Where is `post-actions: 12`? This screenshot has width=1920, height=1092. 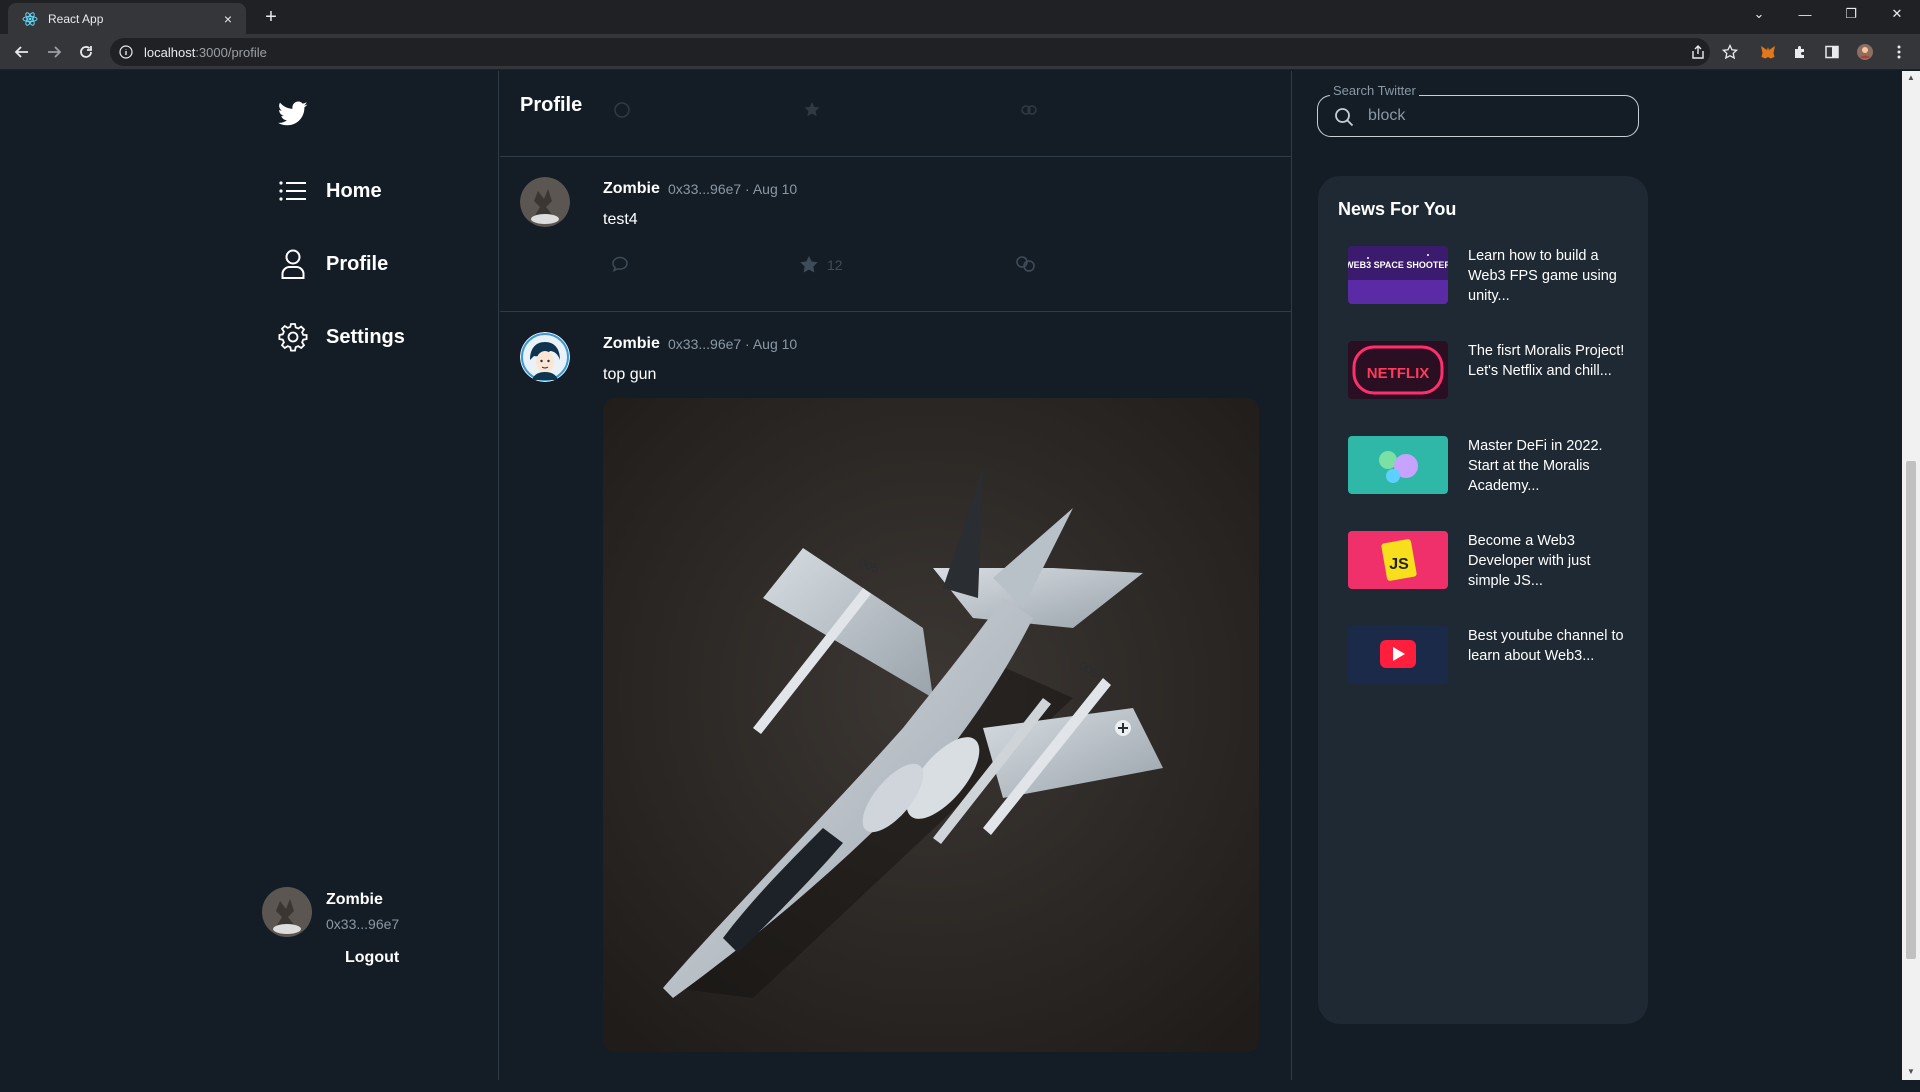
post-actions: 12 is located at coordinates (823, 267).